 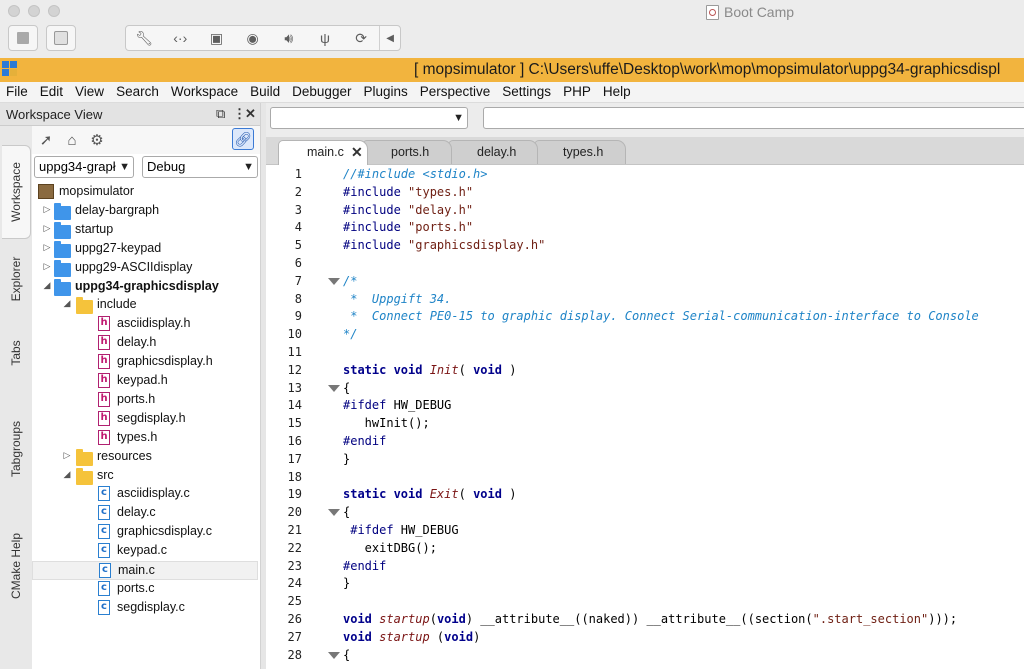 I want to click on chevron-left-icon: ◀, so click(x=389, y=38).